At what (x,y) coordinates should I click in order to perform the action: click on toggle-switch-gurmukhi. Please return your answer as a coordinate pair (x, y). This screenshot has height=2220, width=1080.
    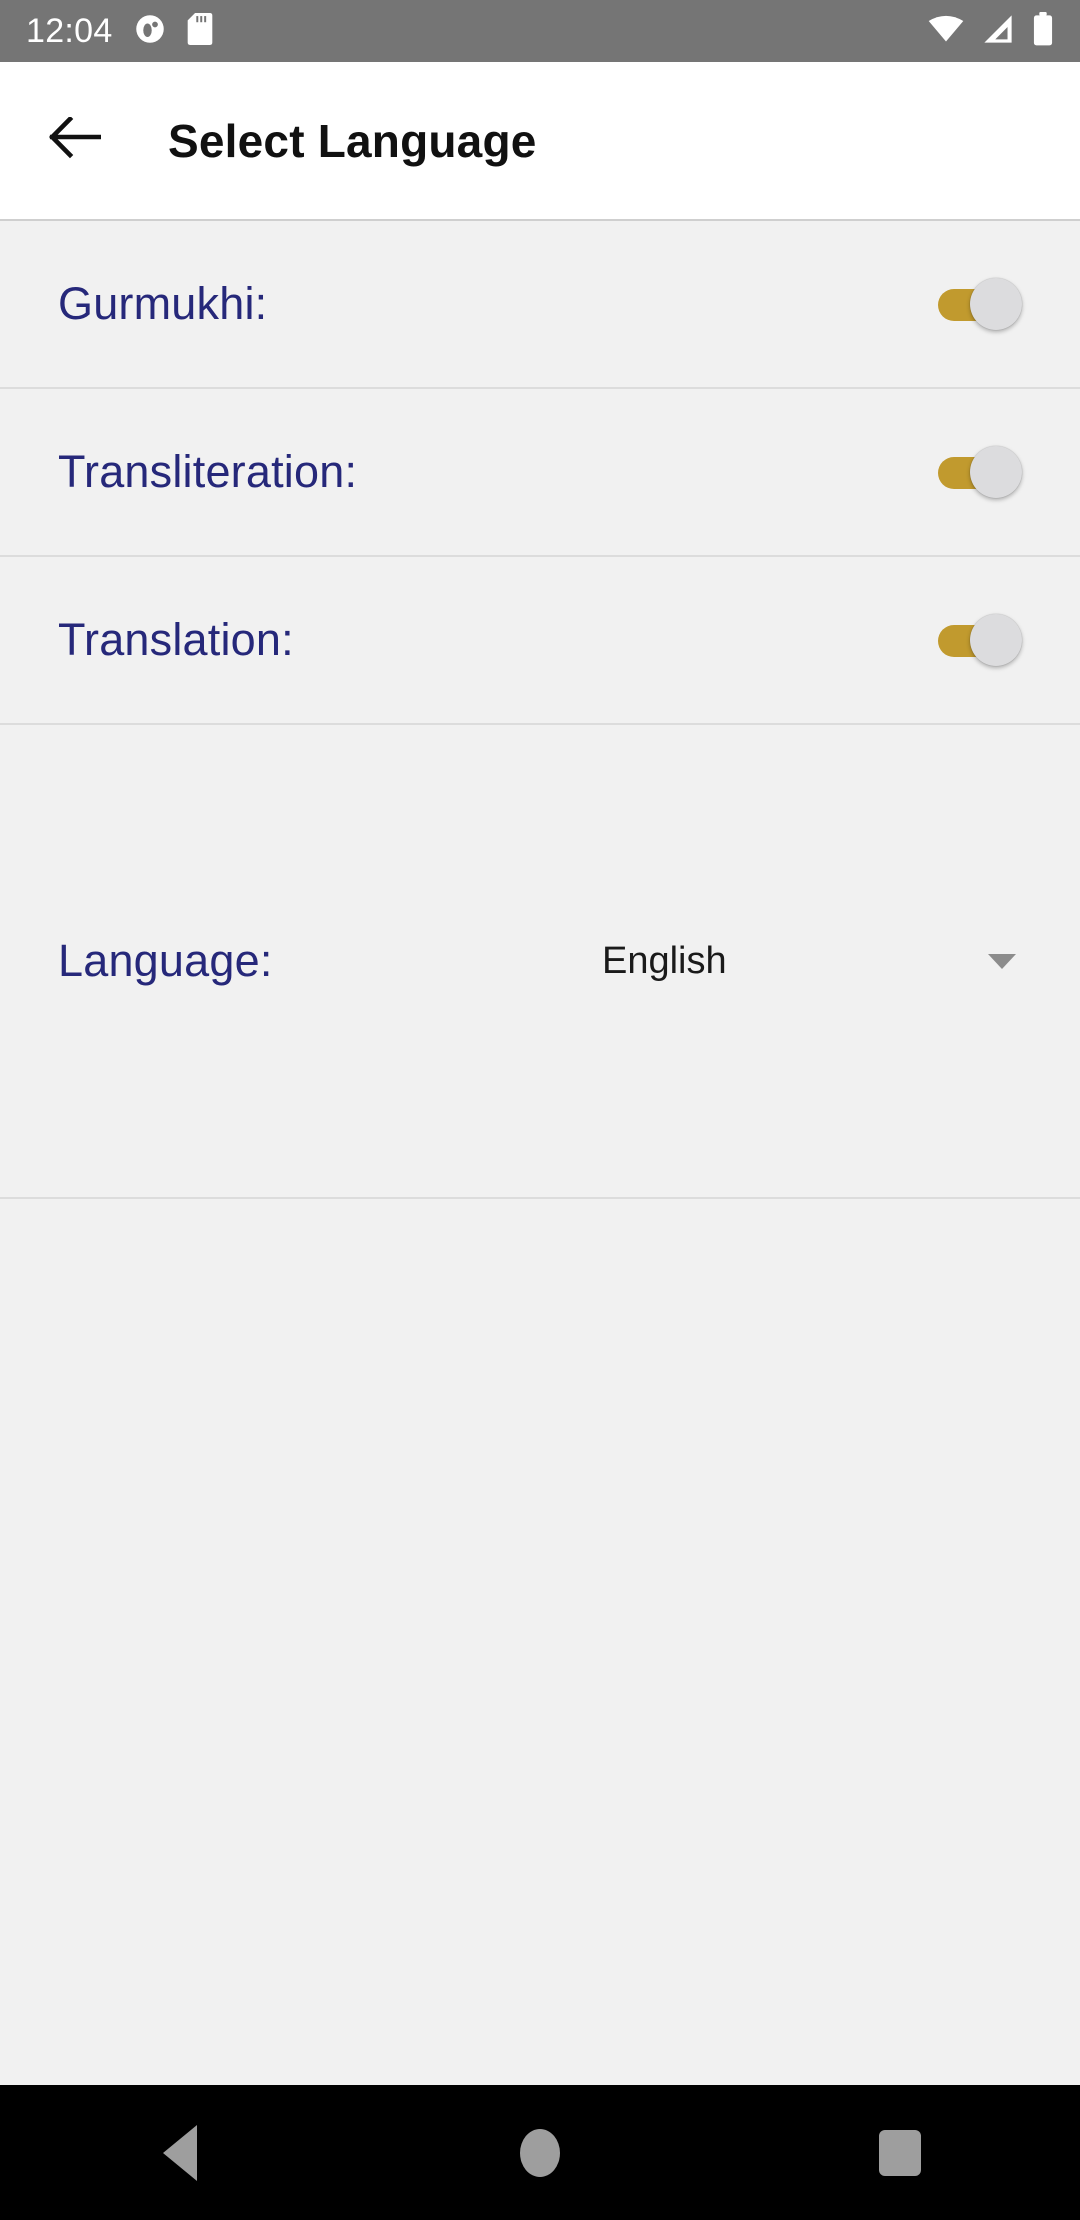
    Looking at the image, I should click on (980, 304).